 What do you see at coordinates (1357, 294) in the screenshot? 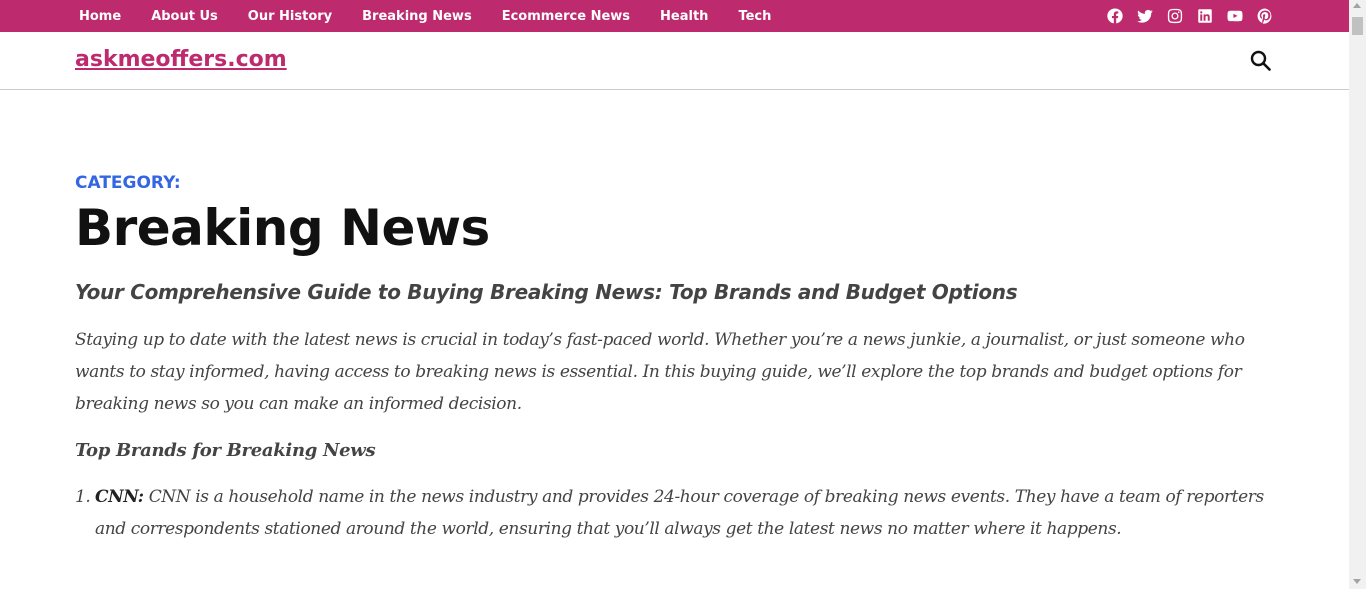
I see `page-scrollbar` at bounding box center [1357, 294].